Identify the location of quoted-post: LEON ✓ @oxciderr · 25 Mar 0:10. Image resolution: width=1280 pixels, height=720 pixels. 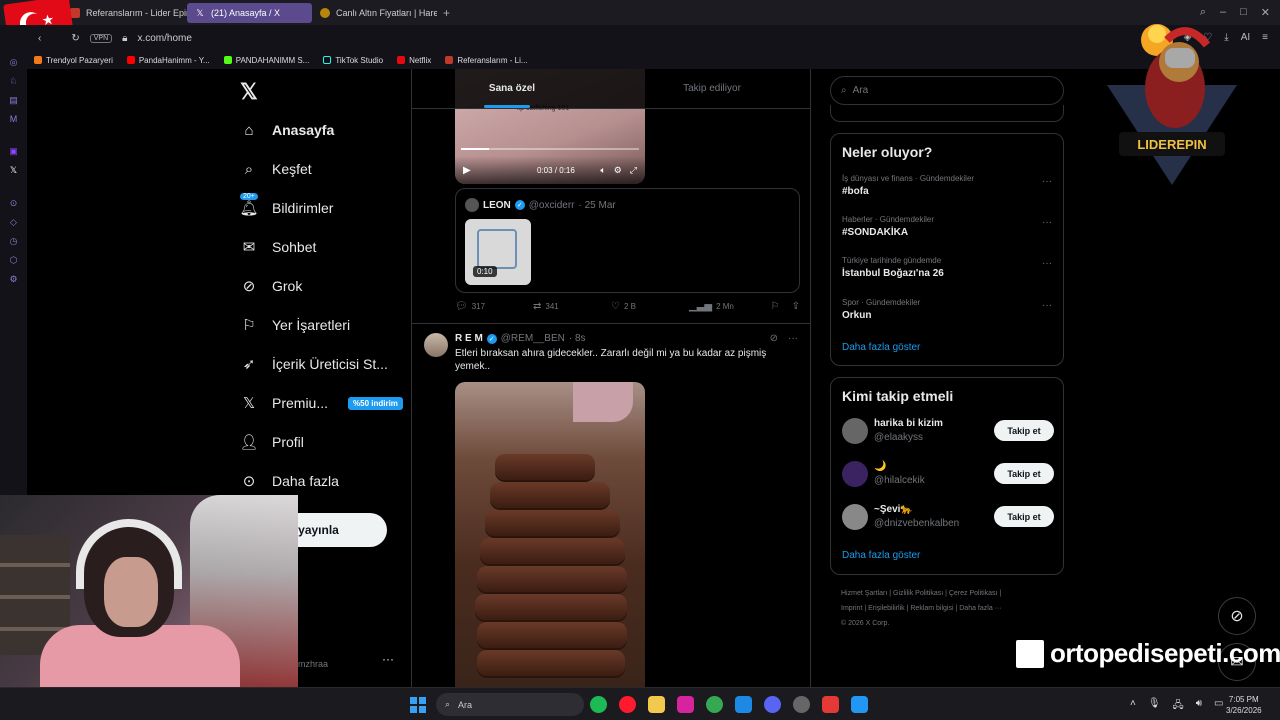
(627, 240).